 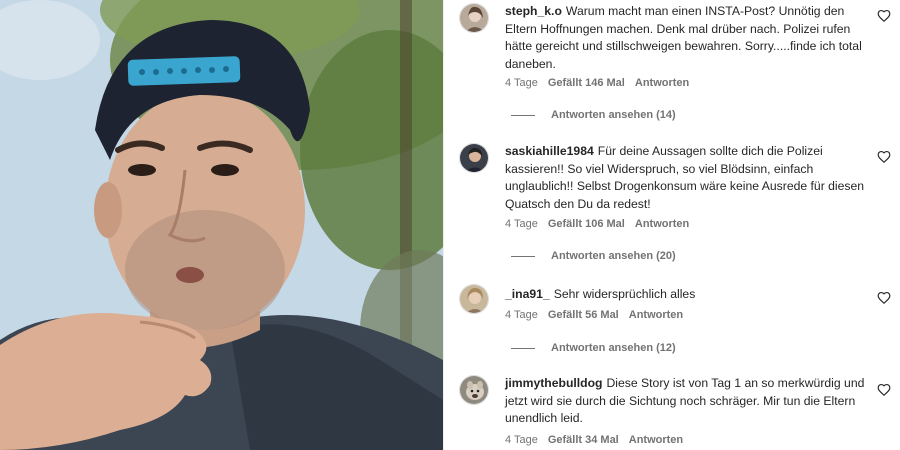 What do you see at coordinates (549, 151) in the screenshot?
I see `comment-username: saskiahille1984` at bounding box center [549, 151].